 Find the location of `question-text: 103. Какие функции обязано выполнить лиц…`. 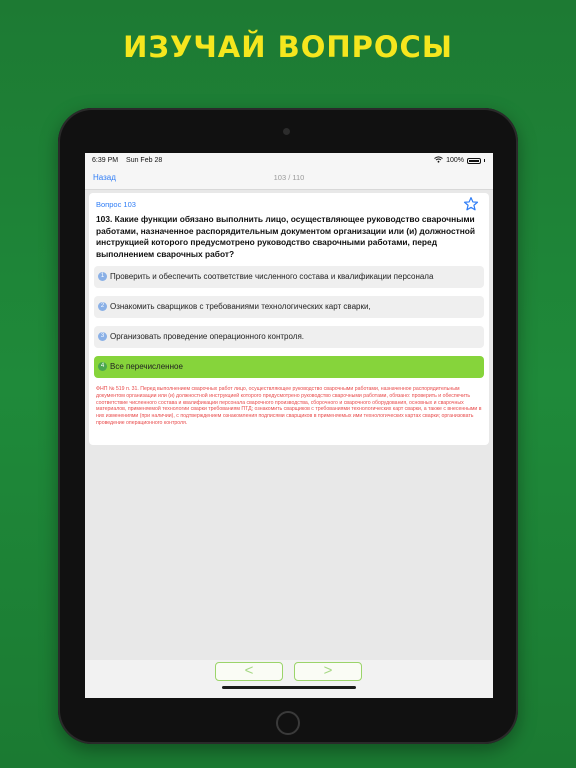

question-text: 103. Какие функции обязано выполнить лиц… is located at coordinates (286, 236).